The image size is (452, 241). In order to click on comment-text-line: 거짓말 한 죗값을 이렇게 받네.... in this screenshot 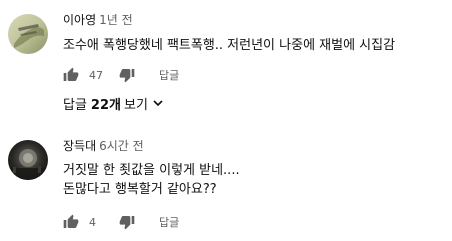, I will do `click(151, 170)`.